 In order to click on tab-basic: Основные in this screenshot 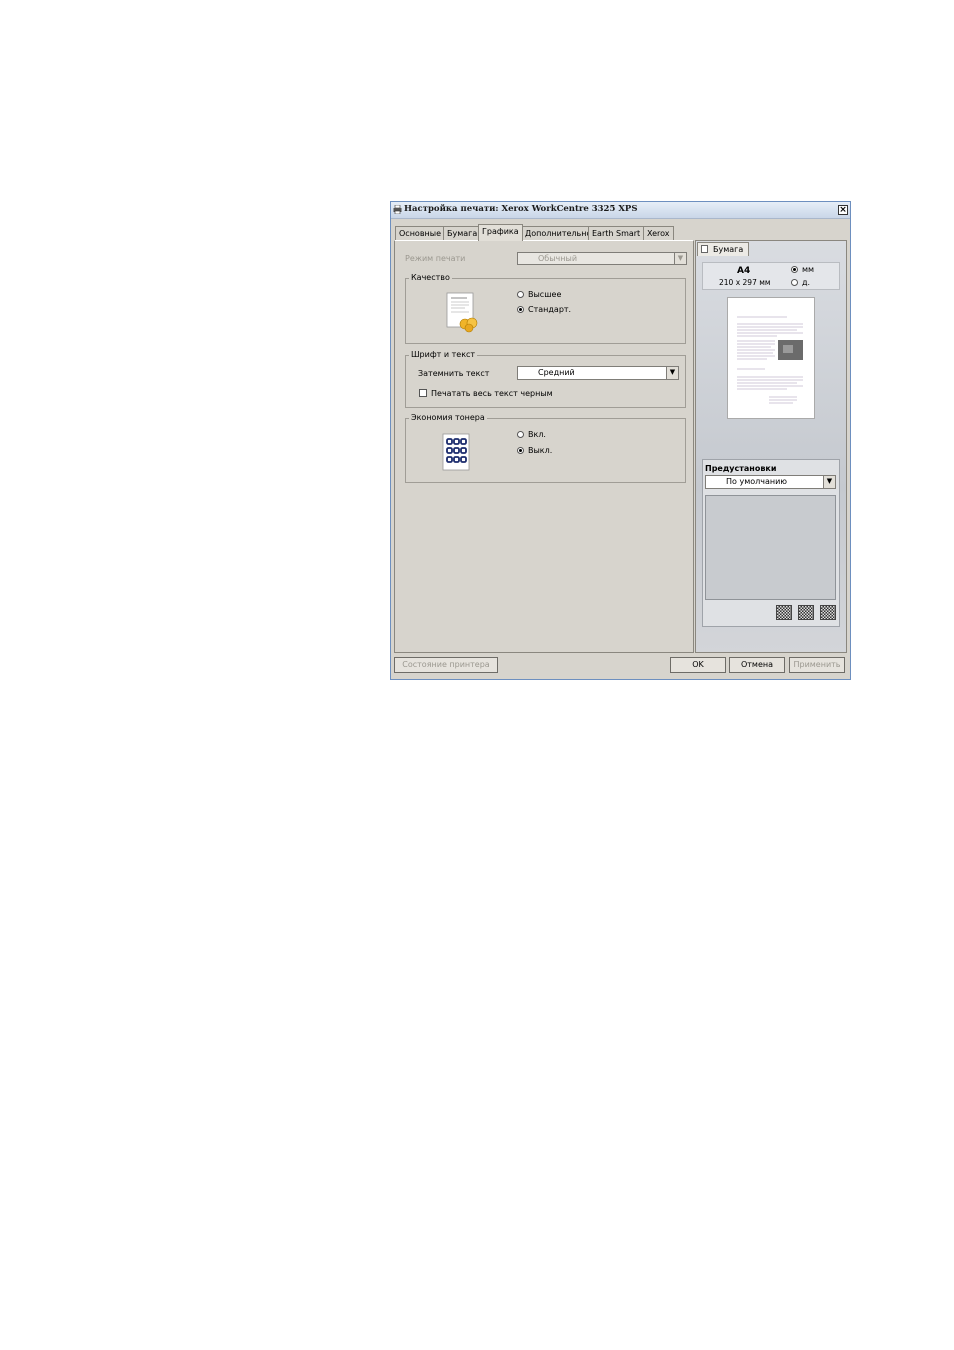, I will do `click(420, 233)`.